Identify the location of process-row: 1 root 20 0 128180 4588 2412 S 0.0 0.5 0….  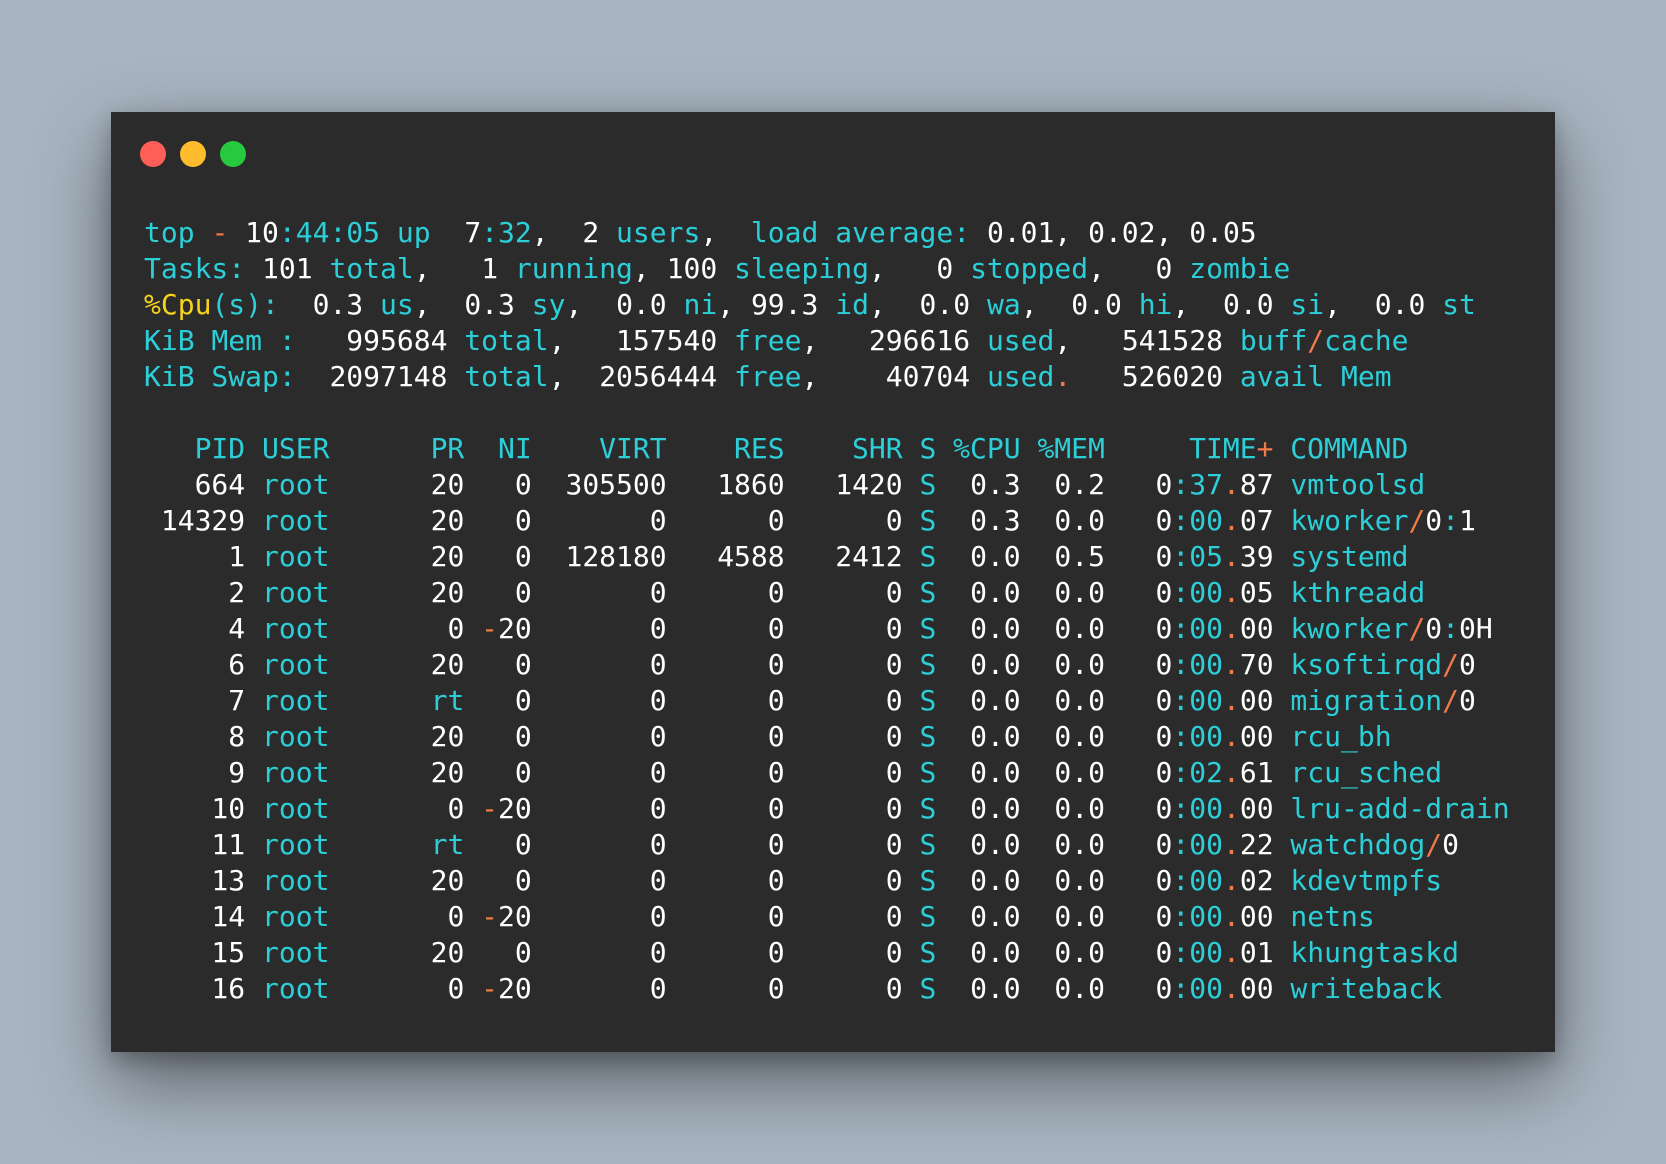
(827, 557).